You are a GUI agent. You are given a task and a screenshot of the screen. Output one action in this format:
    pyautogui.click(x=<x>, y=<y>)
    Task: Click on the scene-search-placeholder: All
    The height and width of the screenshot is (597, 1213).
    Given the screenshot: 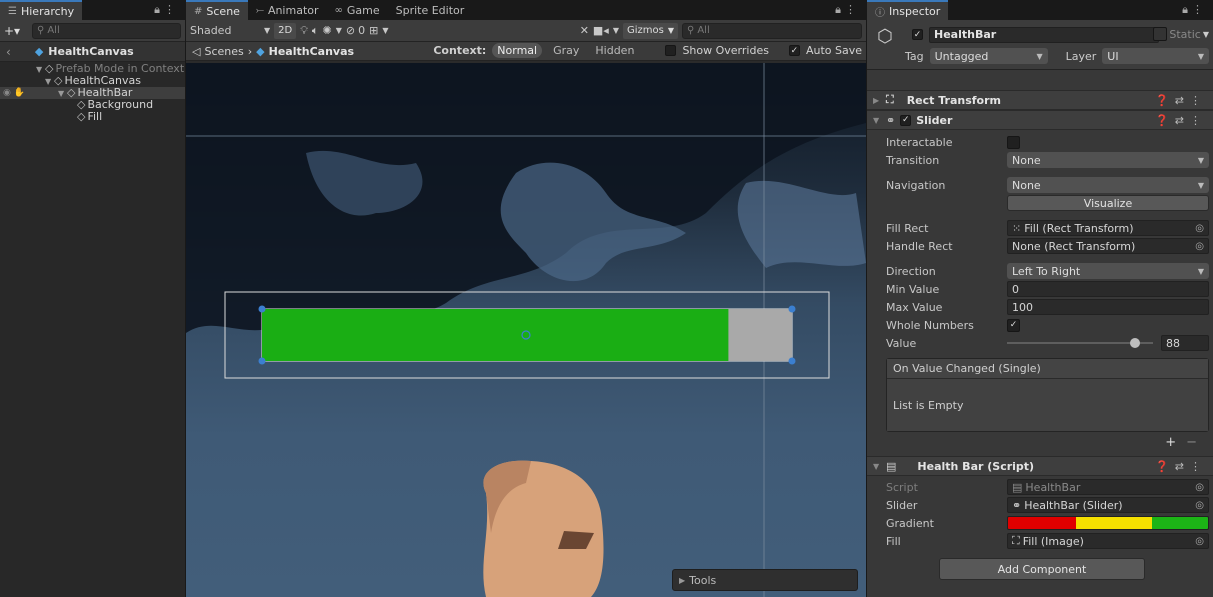 What is the action you would take?
    pyautogui.click(x=703, y=30)
    